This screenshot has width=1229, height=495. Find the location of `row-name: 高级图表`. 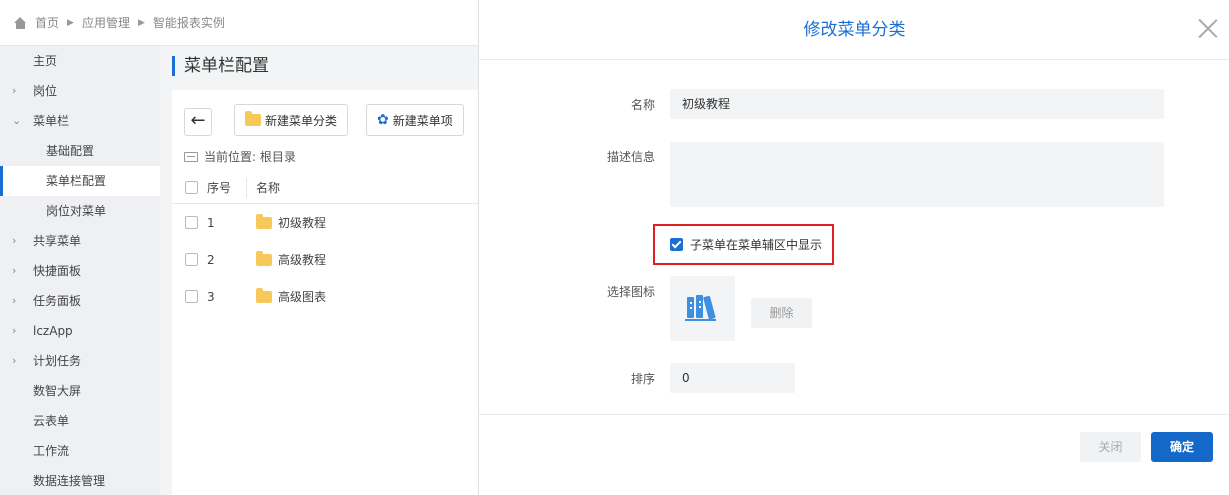

row-name: 高级图表 is located at coordinates (291, 296).